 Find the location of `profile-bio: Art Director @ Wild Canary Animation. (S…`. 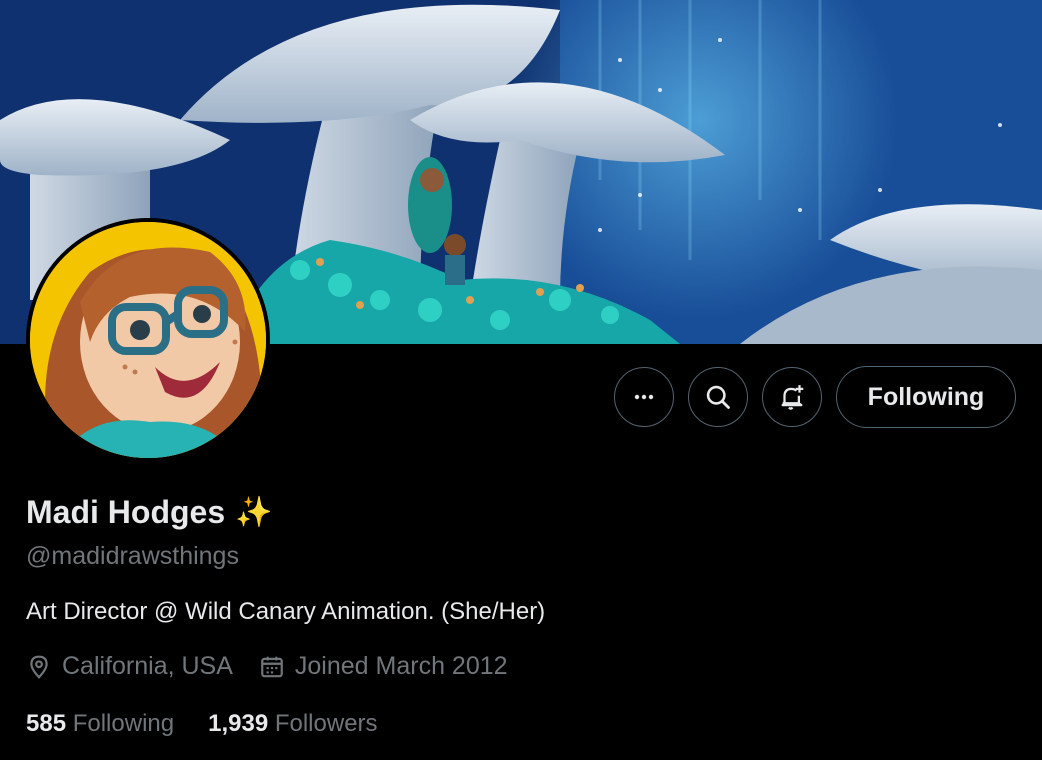

profile-bio: Art Director @ Wild Canary Animation. (S… is located at coordinates (286, 611).